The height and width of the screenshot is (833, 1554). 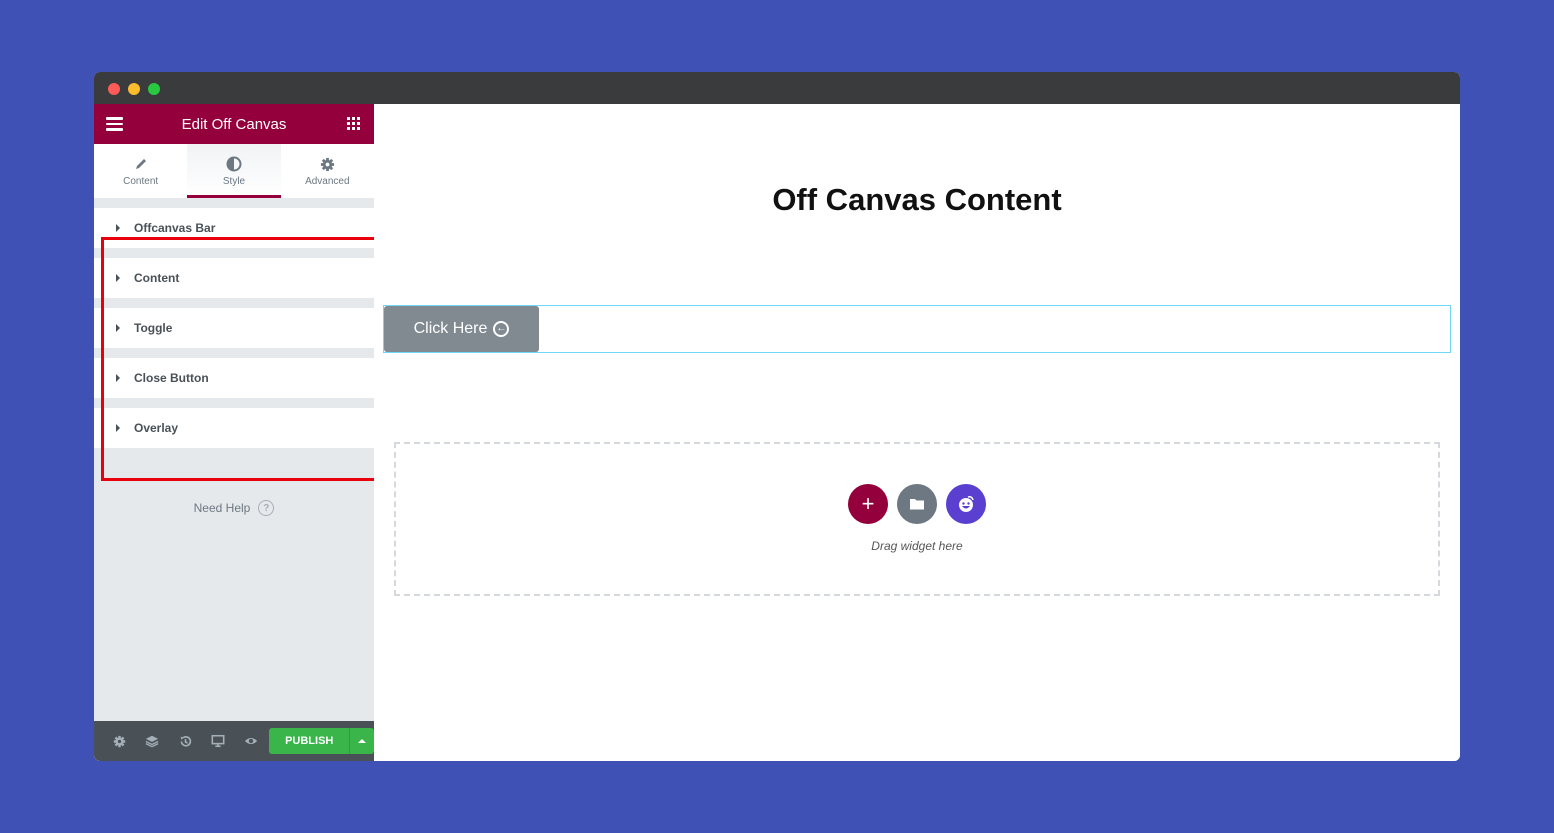 I want to click on section-close-button: Close Button, so click(x=234, y=378).